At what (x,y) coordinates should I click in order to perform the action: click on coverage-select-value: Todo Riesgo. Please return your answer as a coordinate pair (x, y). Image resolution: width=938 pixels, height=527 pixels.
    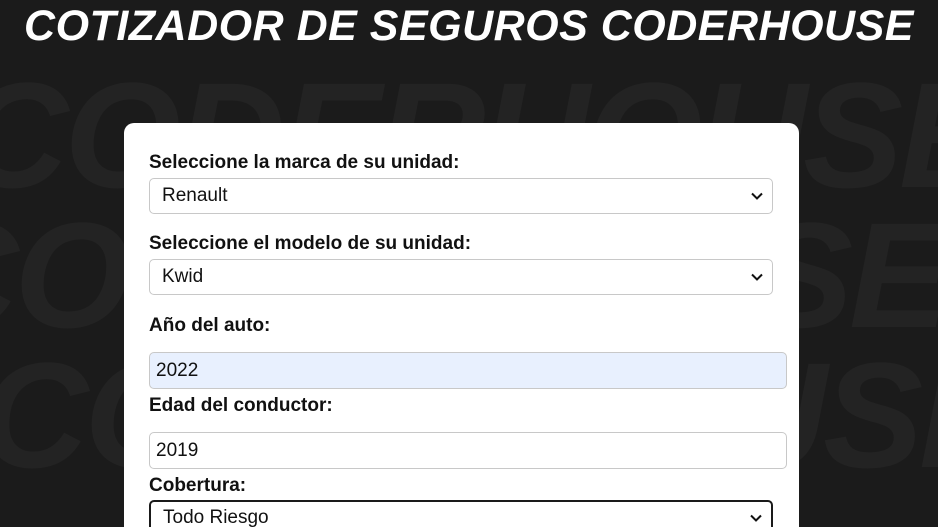
    Looking at the image, I should click on (216, 517).